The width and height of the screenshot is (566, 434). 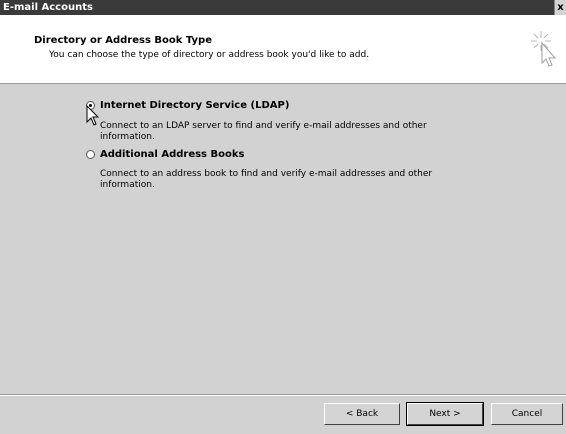 What do you see at coordinates (90, 154) in the screenshot?
I see `additional-address-books-radio` at bounding box center [90, 154].